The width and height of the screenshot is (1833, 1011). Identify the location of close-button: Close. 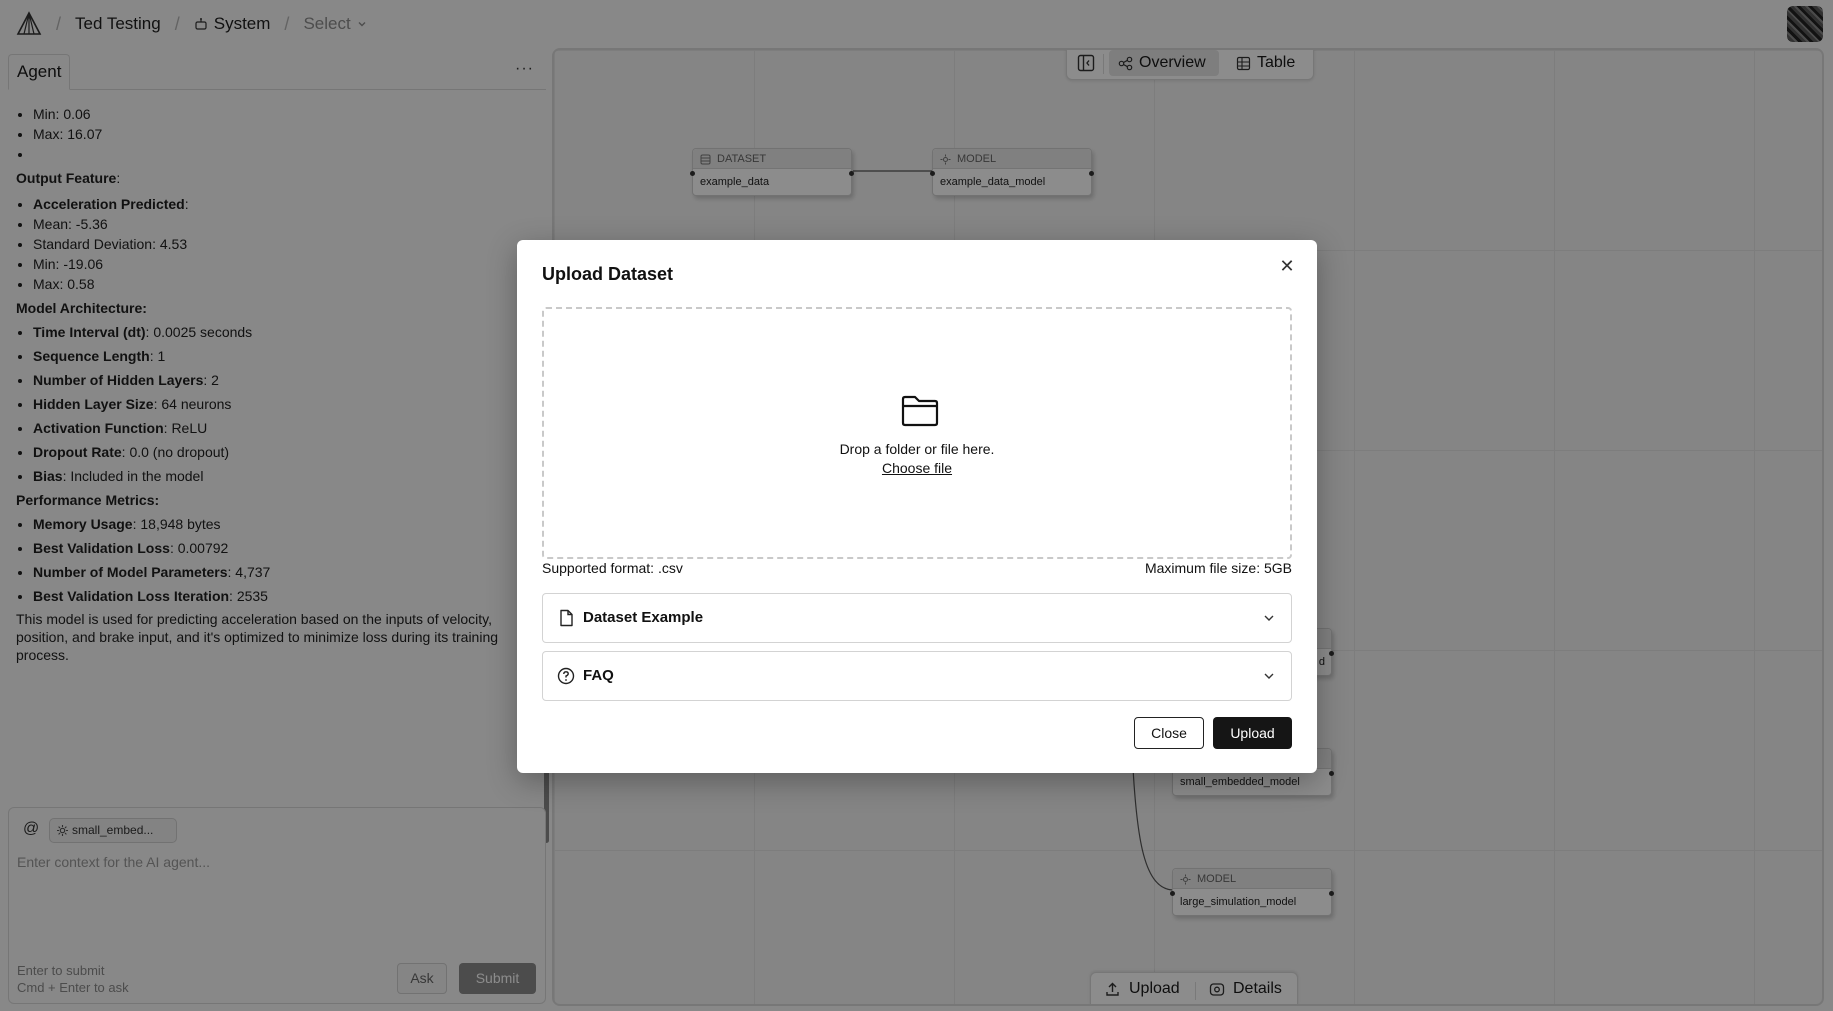
(1169, 733).